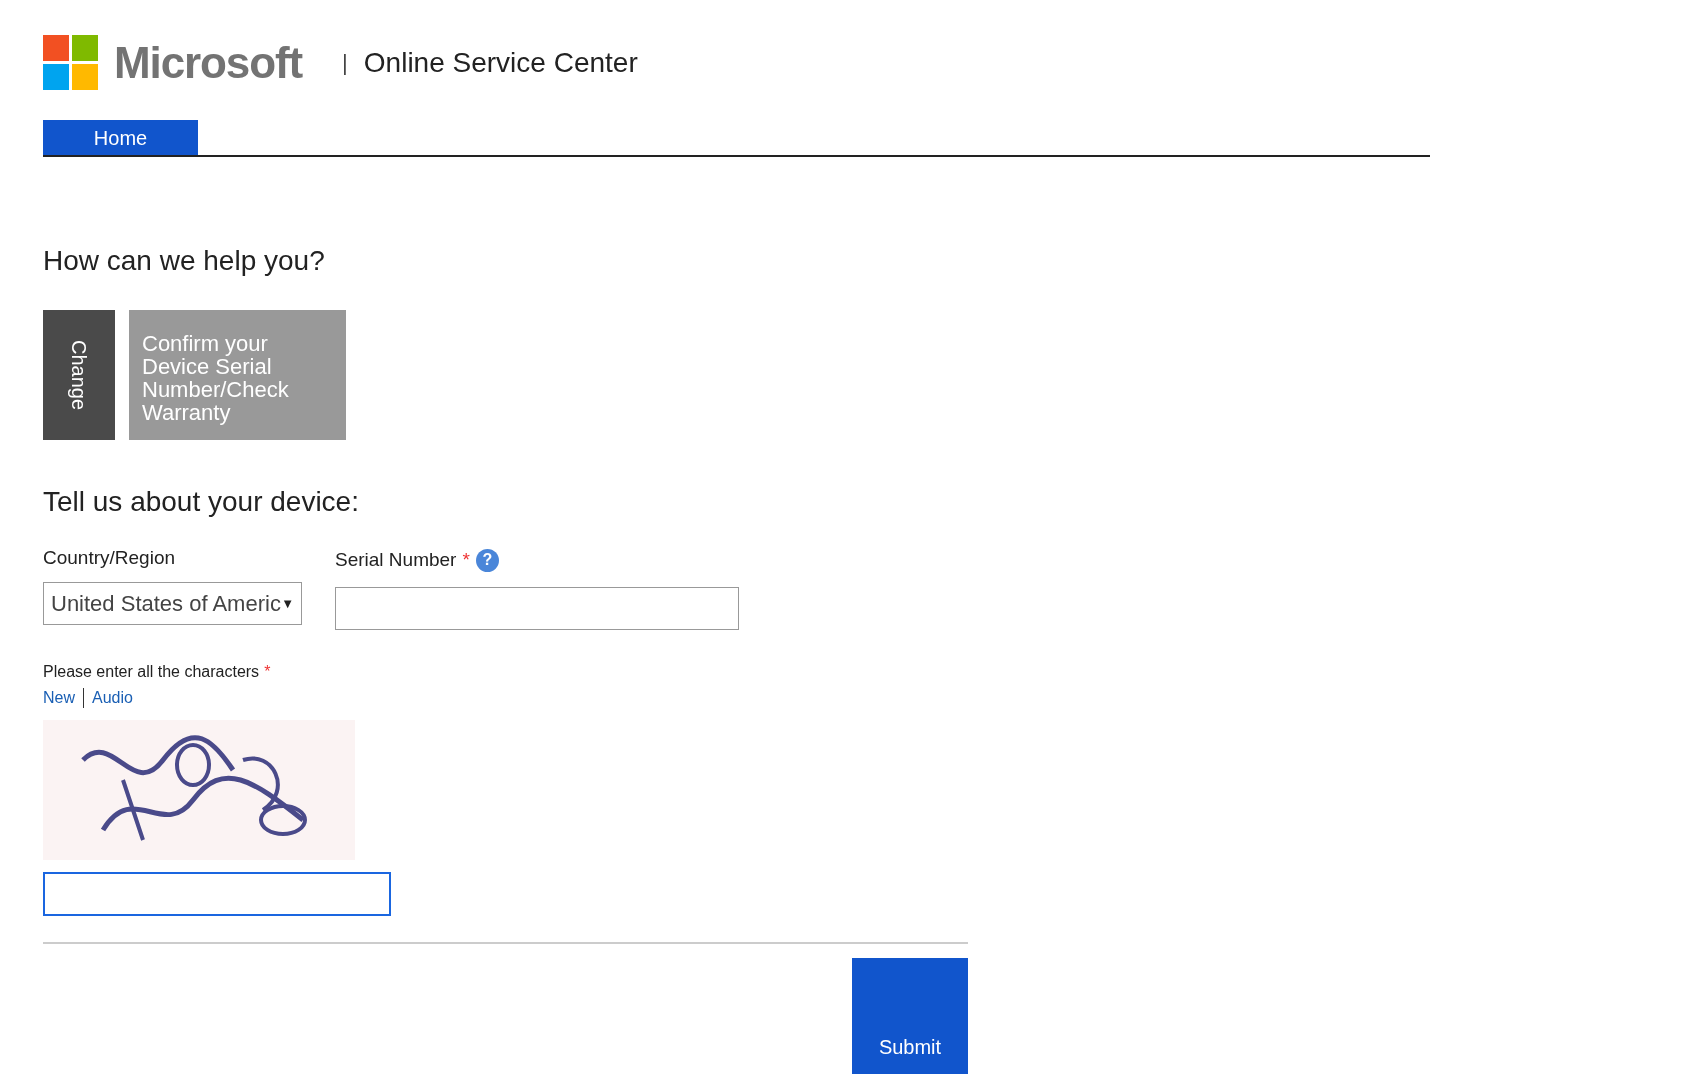 The width and height of the screenshot is (1699, 1080). Describe the element at coordinates (201, 502) in the screenshot. I see `form-heading: Tell us about your device:` at that location.